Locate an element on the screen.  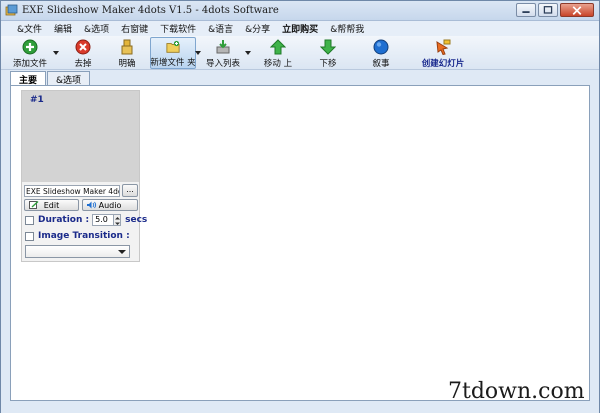
menu-bar: &文件 编辑 &选项 右窗键 下载软件 &语言 &分享 立即购买 &帮帮我 is located at coordinates (300, 28).